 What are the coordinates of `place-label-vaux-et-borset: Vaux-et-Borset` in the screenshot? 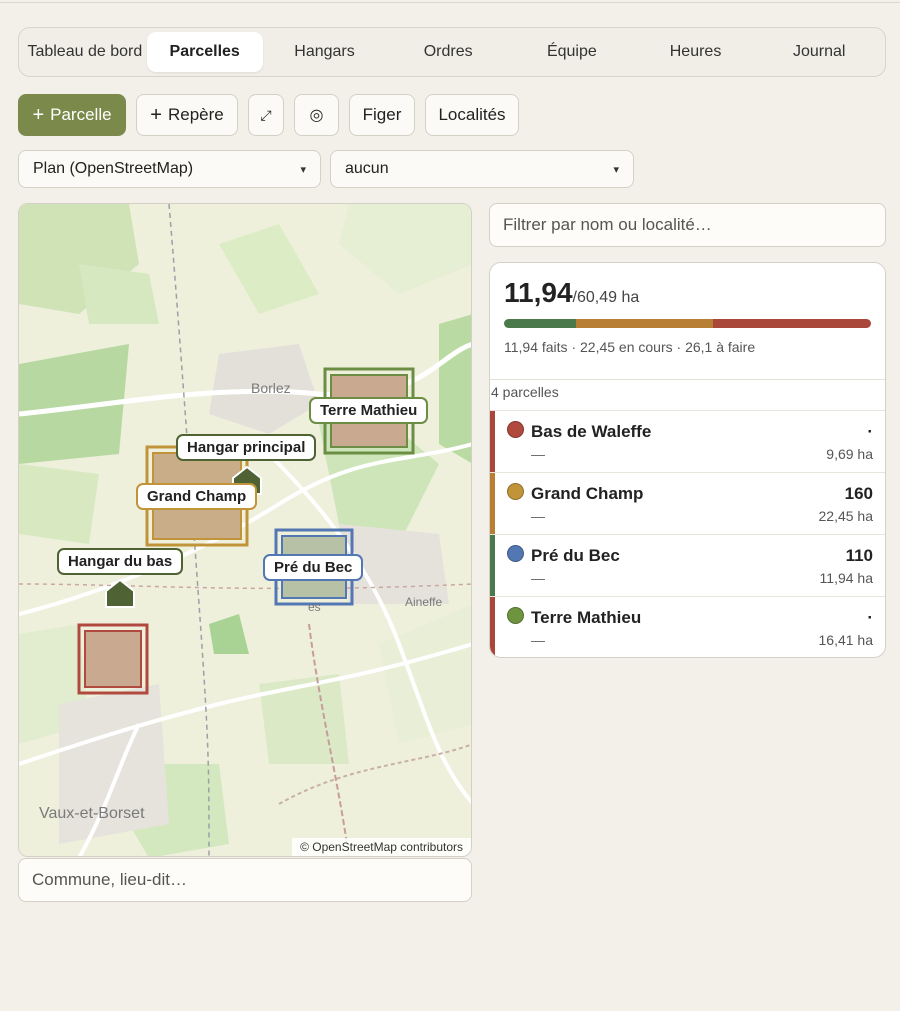 It's located at (92, 813).